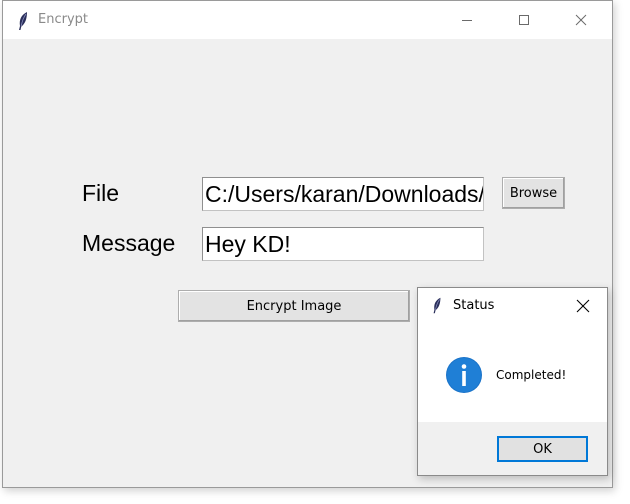 The image size is (630, 504). Describe the element at coordinates (542, 449) in the screenshot. I see `ok-button: OK` at that location.